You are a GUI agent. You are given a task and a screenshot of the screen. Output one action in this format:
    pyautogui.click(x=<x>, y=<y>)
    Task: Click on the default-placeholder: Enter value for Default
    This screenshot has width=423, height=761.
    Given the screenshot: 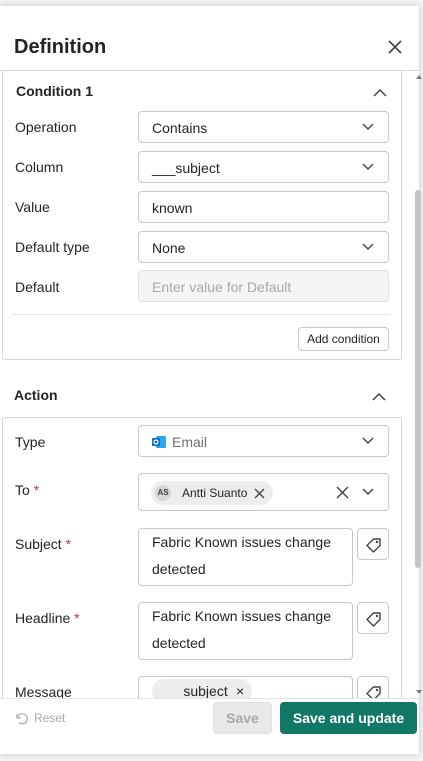 What is the action you would take?
    pyautogui.click(x=222, y=287)
    